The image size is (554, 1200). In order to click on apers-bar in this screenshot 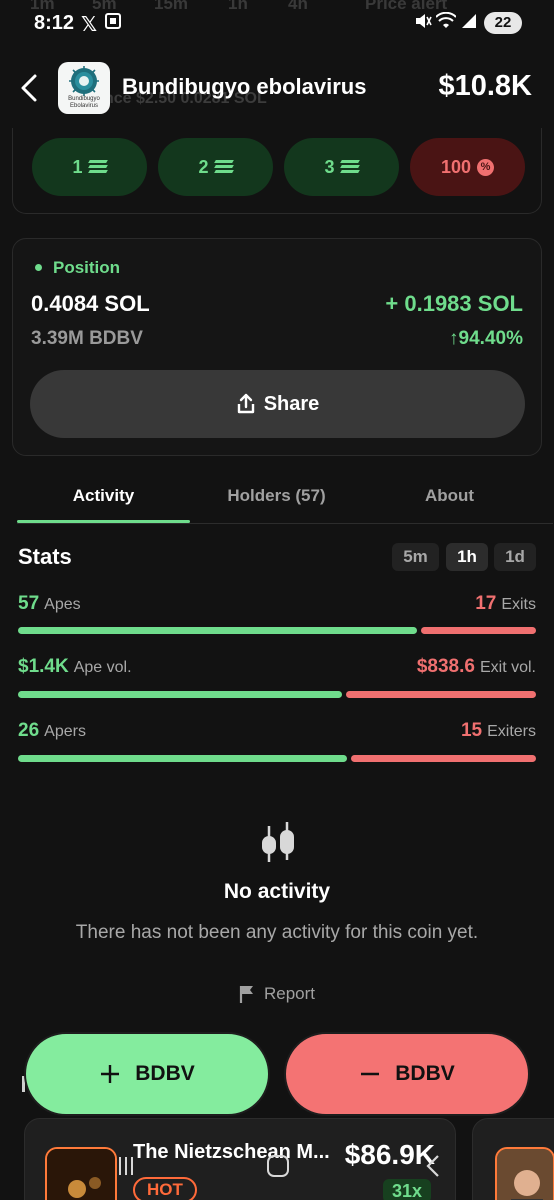, I will do `click(182, 758)`.